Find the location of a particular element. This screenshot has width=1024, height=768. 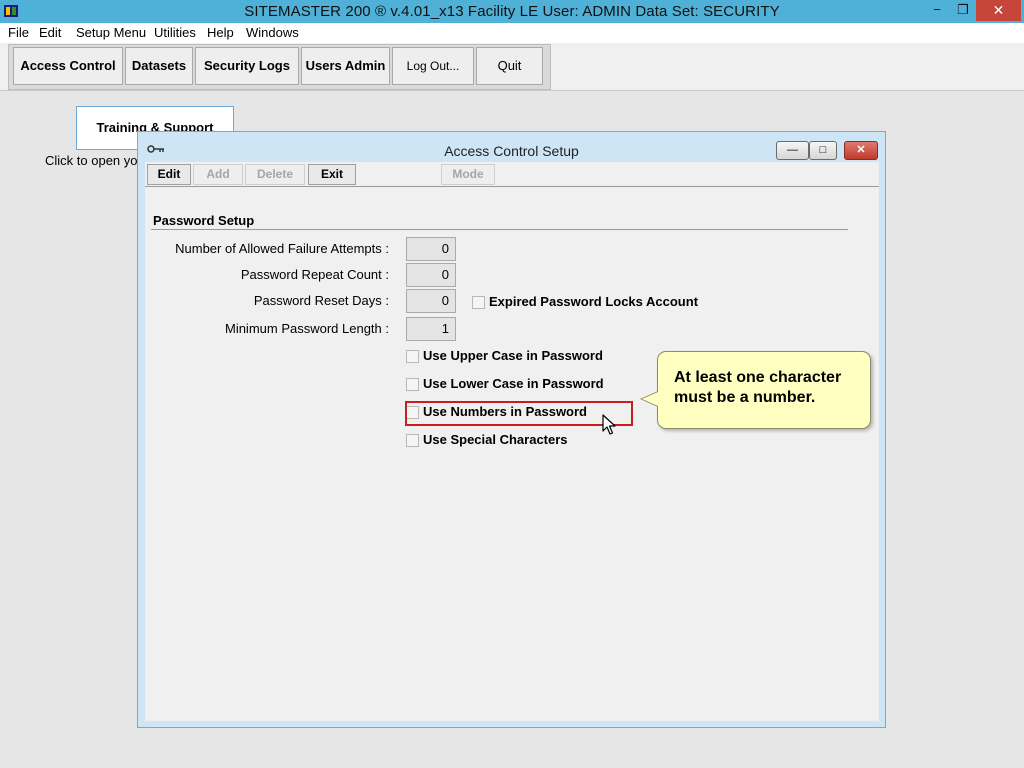

edit-button: Edit is located at coordinates (169, 174).